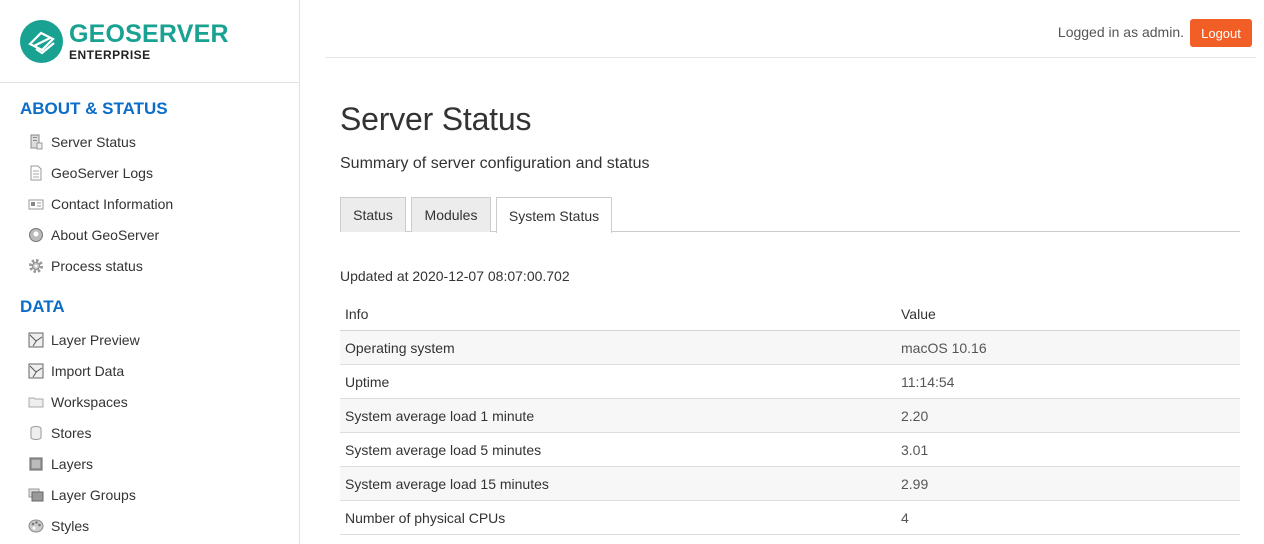  Describe the element at coordinates (373, 214) in the screenshot. I see `tab-status: Status` at that location.